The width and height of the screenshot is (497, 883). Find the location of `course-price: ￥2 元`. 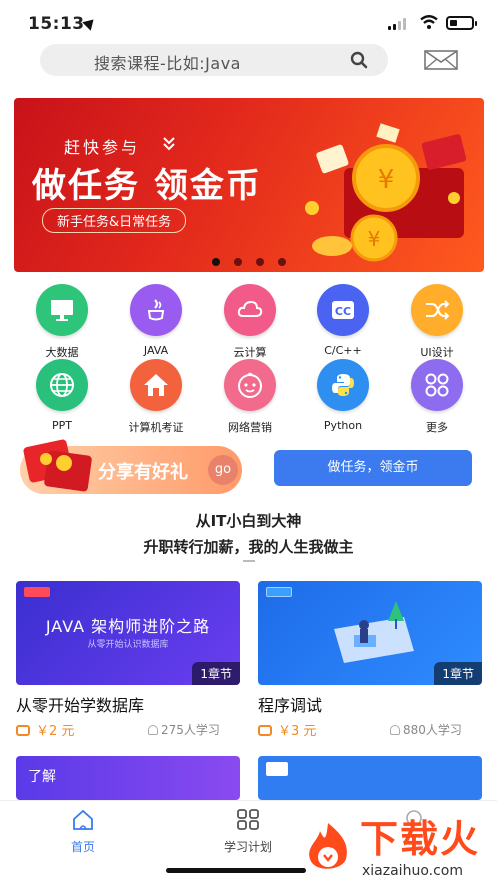

course-price: ￥2 元 is located at coordinates (45, 729).